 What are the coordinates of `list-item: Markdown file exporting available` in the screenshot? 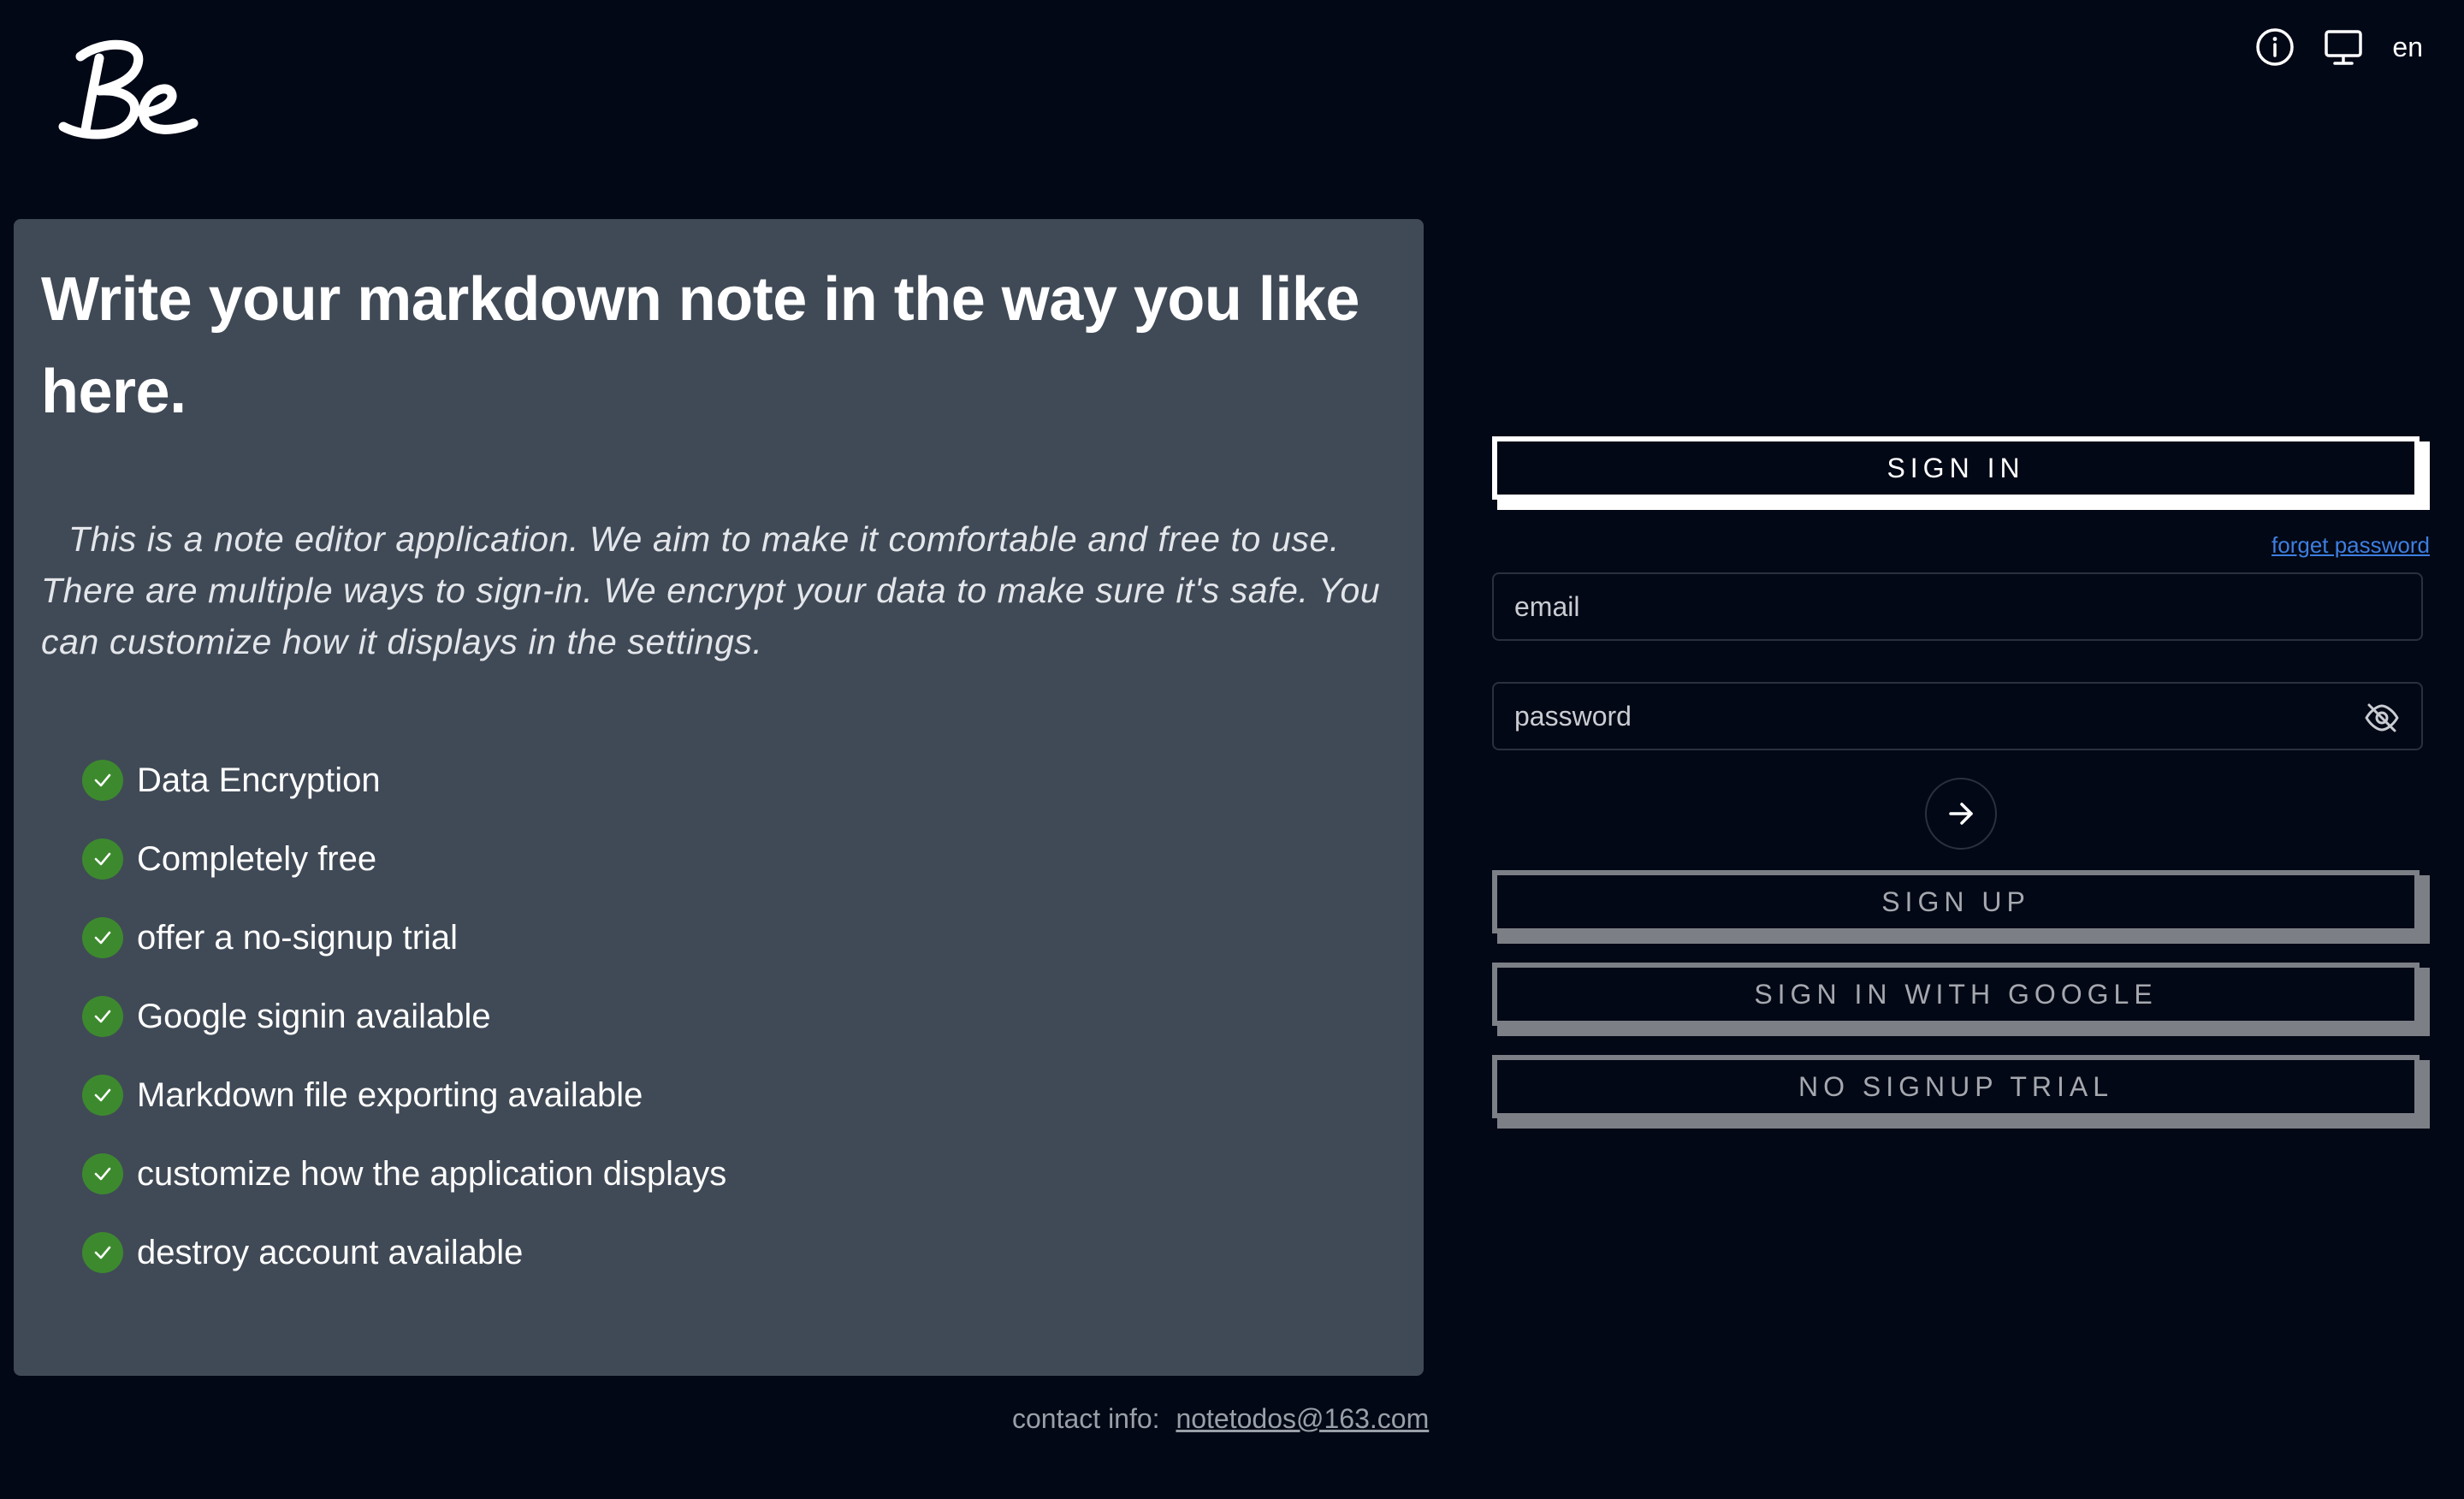 It's located at (739, 1095).